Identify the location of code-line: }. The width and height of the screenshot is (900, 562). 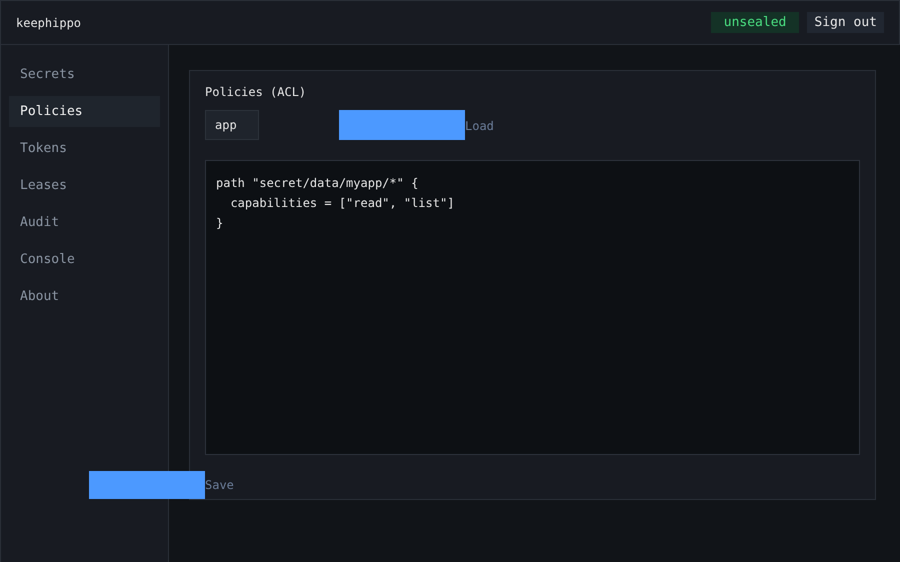
(220, 223).